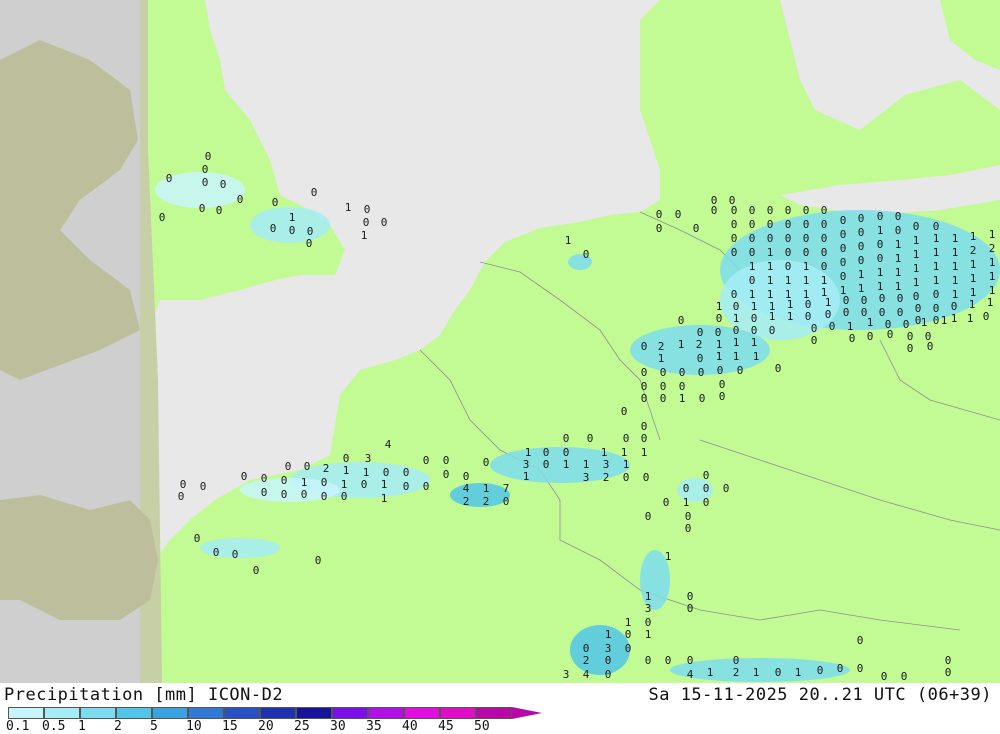 The image size is (1000, 734). What do you see at coordinates (690, 674) in the screenshot?
I see `precip-value: 4` at bounding box center [690, 674].